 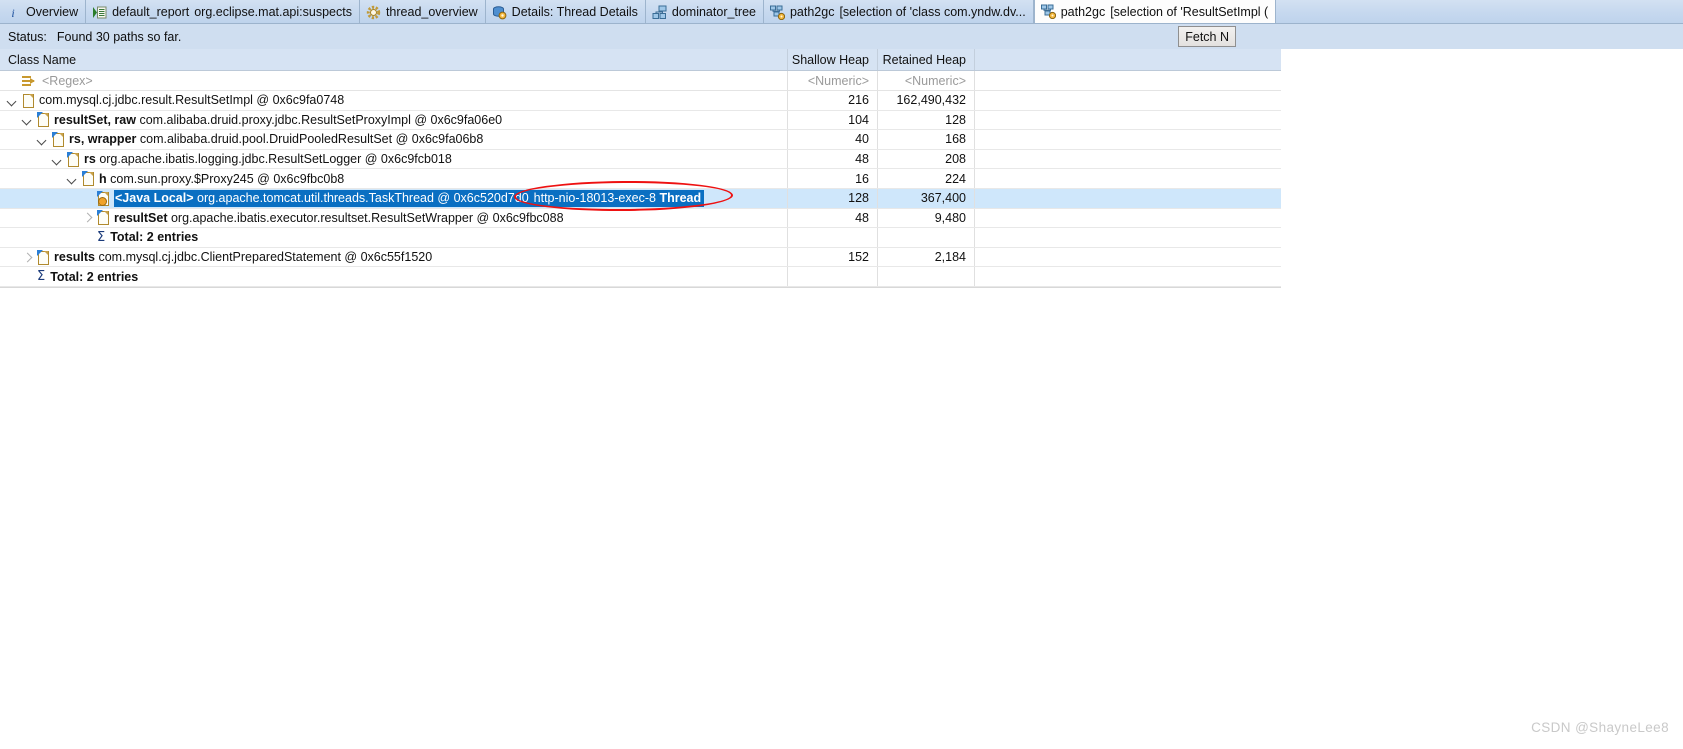 What do you see at coordinates (1207, 36) in the screenshot?
I see `fetch-next-button: Fetch N` at bounding box center [1207, 36].